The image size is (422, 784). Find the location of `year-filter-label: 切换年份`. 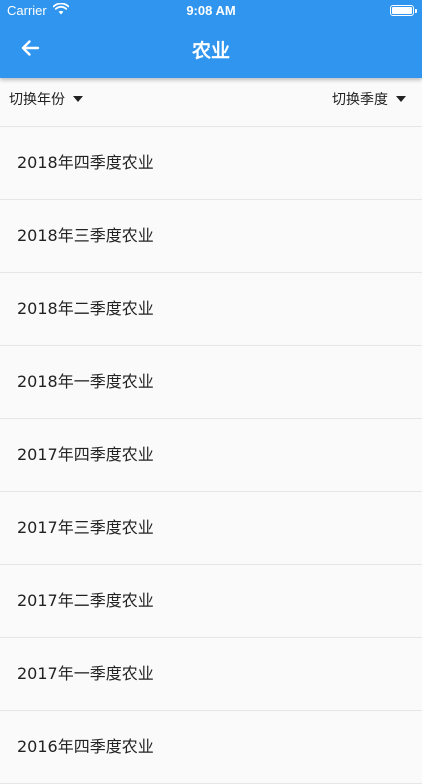

year-filter-label: 切换年份 is located at coordinates (37, 100).